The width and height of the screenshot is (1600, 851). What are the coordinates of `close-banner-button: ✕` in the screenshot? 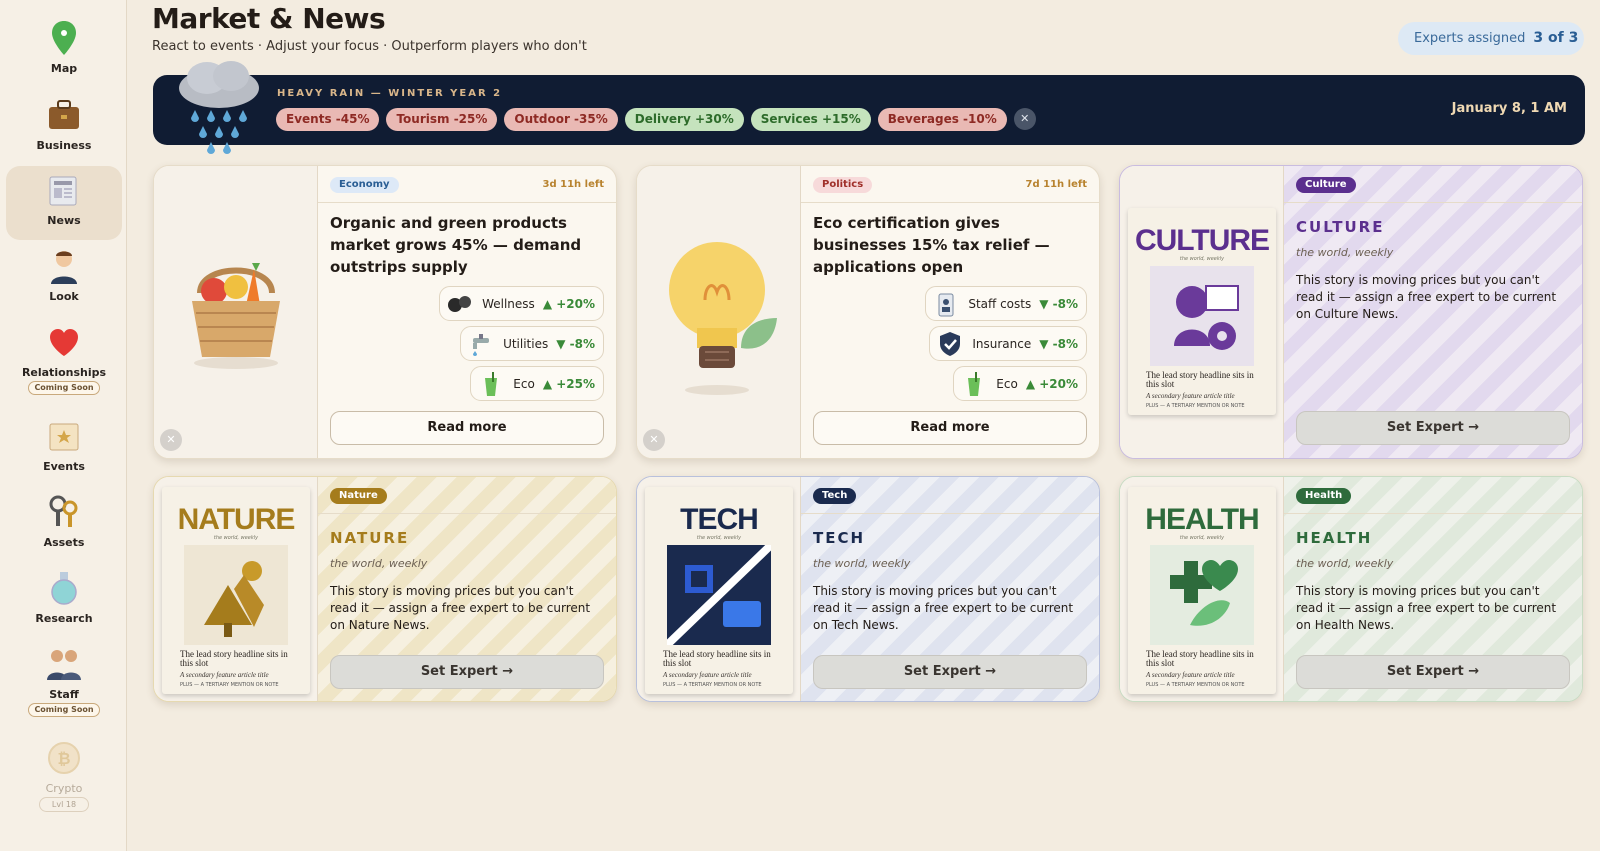 It's located at (1024, 119).